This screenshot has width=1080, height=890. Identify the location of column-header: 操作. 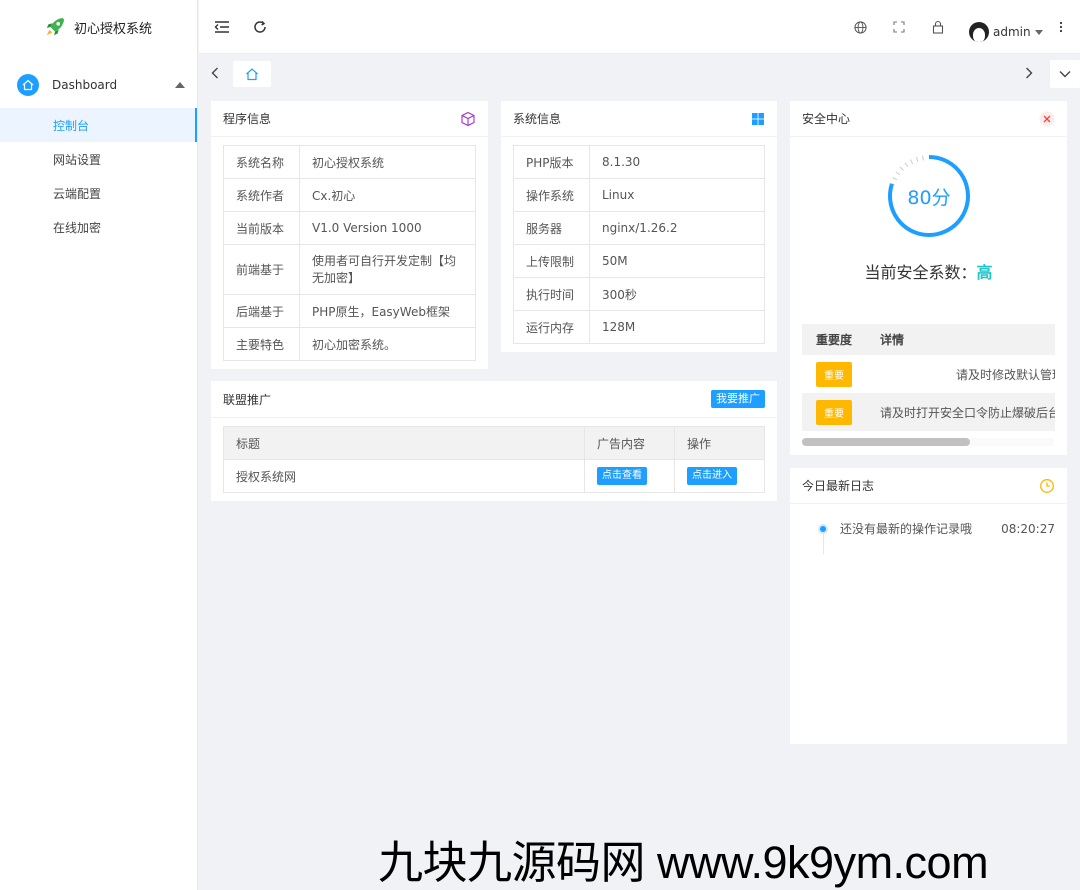
(719, 443).